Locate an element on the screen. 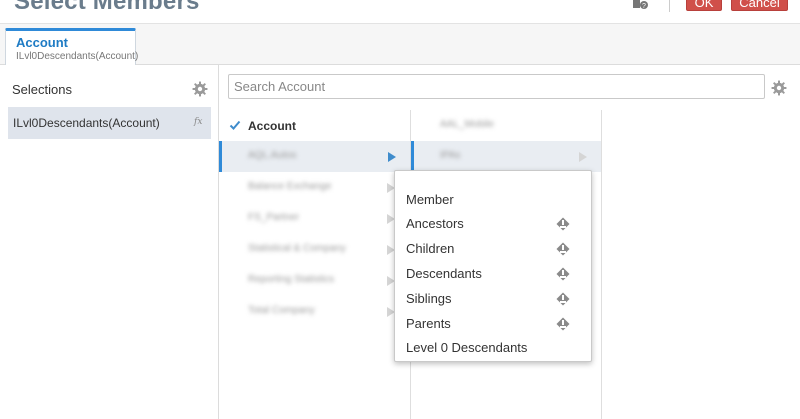 The width and height of the screenshot is (800, 419). member-root-label: Account is located at coordinates (272, 126).